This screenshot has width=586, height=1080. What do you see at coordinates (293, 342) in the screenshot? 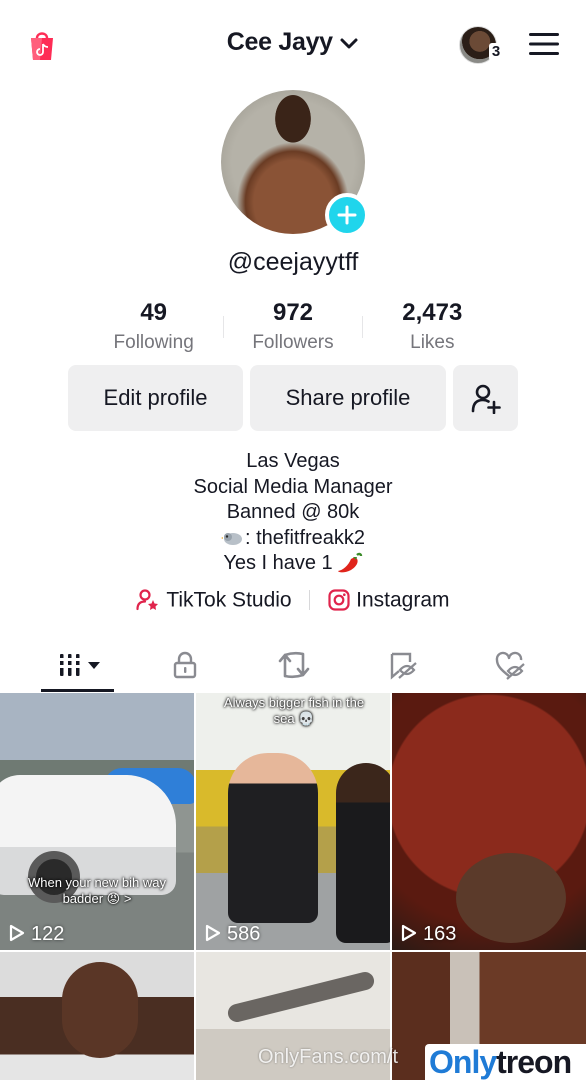
I see `stat-label: Followers` at bounding box center [293, 342].